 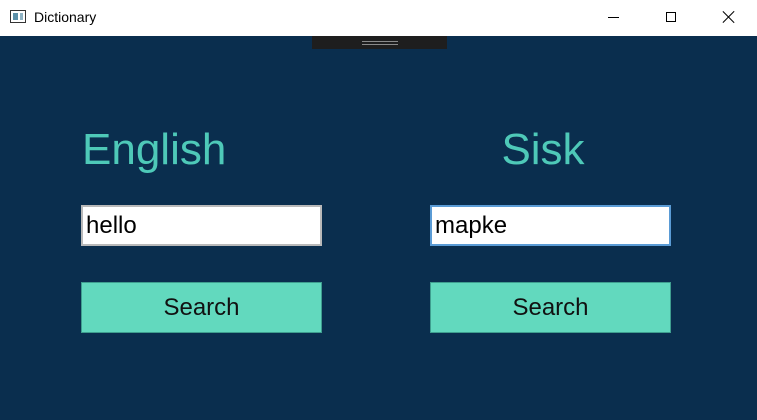 I want to click on sisk-search-button: Search, so click(x=550, y=307).